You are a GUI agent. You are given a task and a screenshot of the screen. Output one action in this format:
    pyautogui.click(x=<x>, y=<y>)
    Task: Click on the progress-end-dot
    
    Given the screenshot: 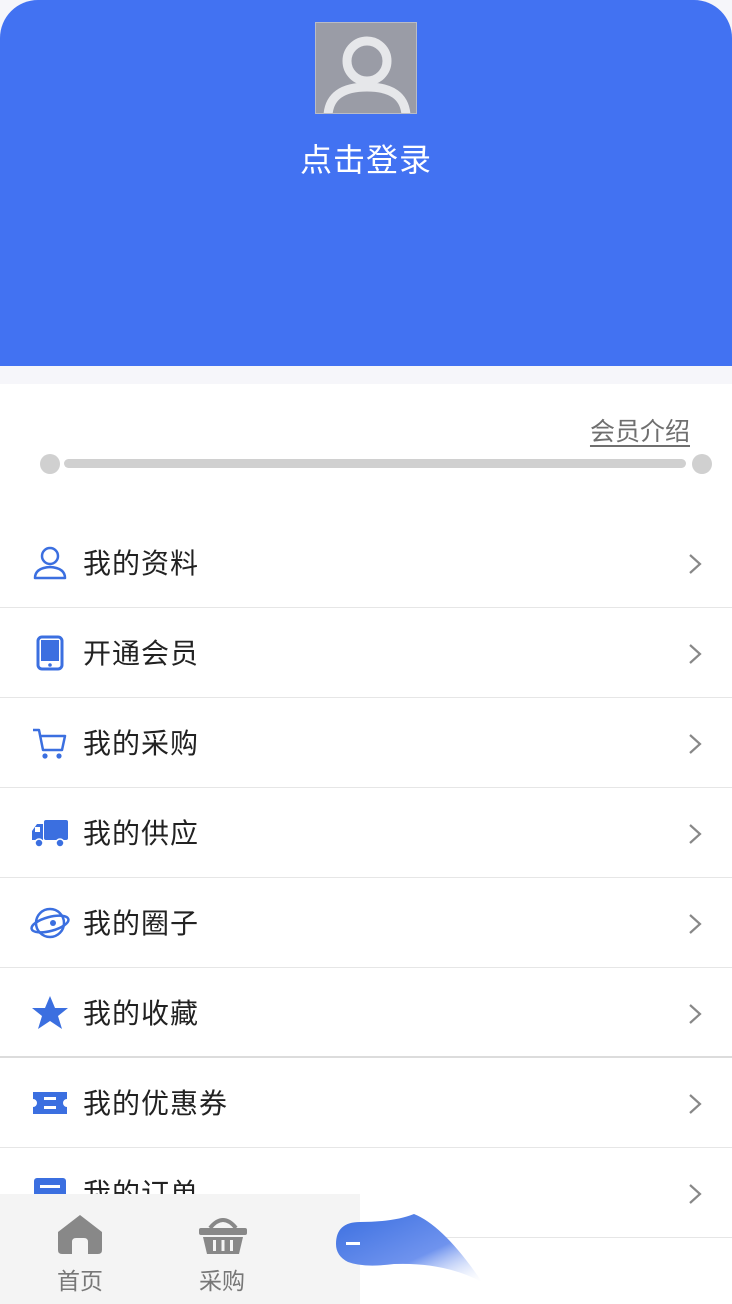 What is the action you would take?
    pyautogui.click(x=702, y=464)
    